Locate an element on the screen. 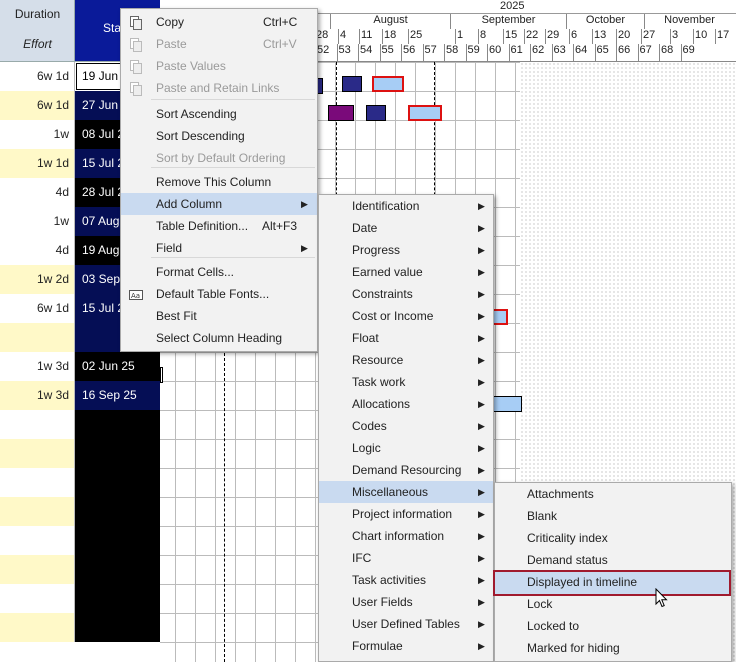 The height and width of the screenshot is (662, 736). context-menu-item: Add Column ▶ is located at coordinates (219, 204).